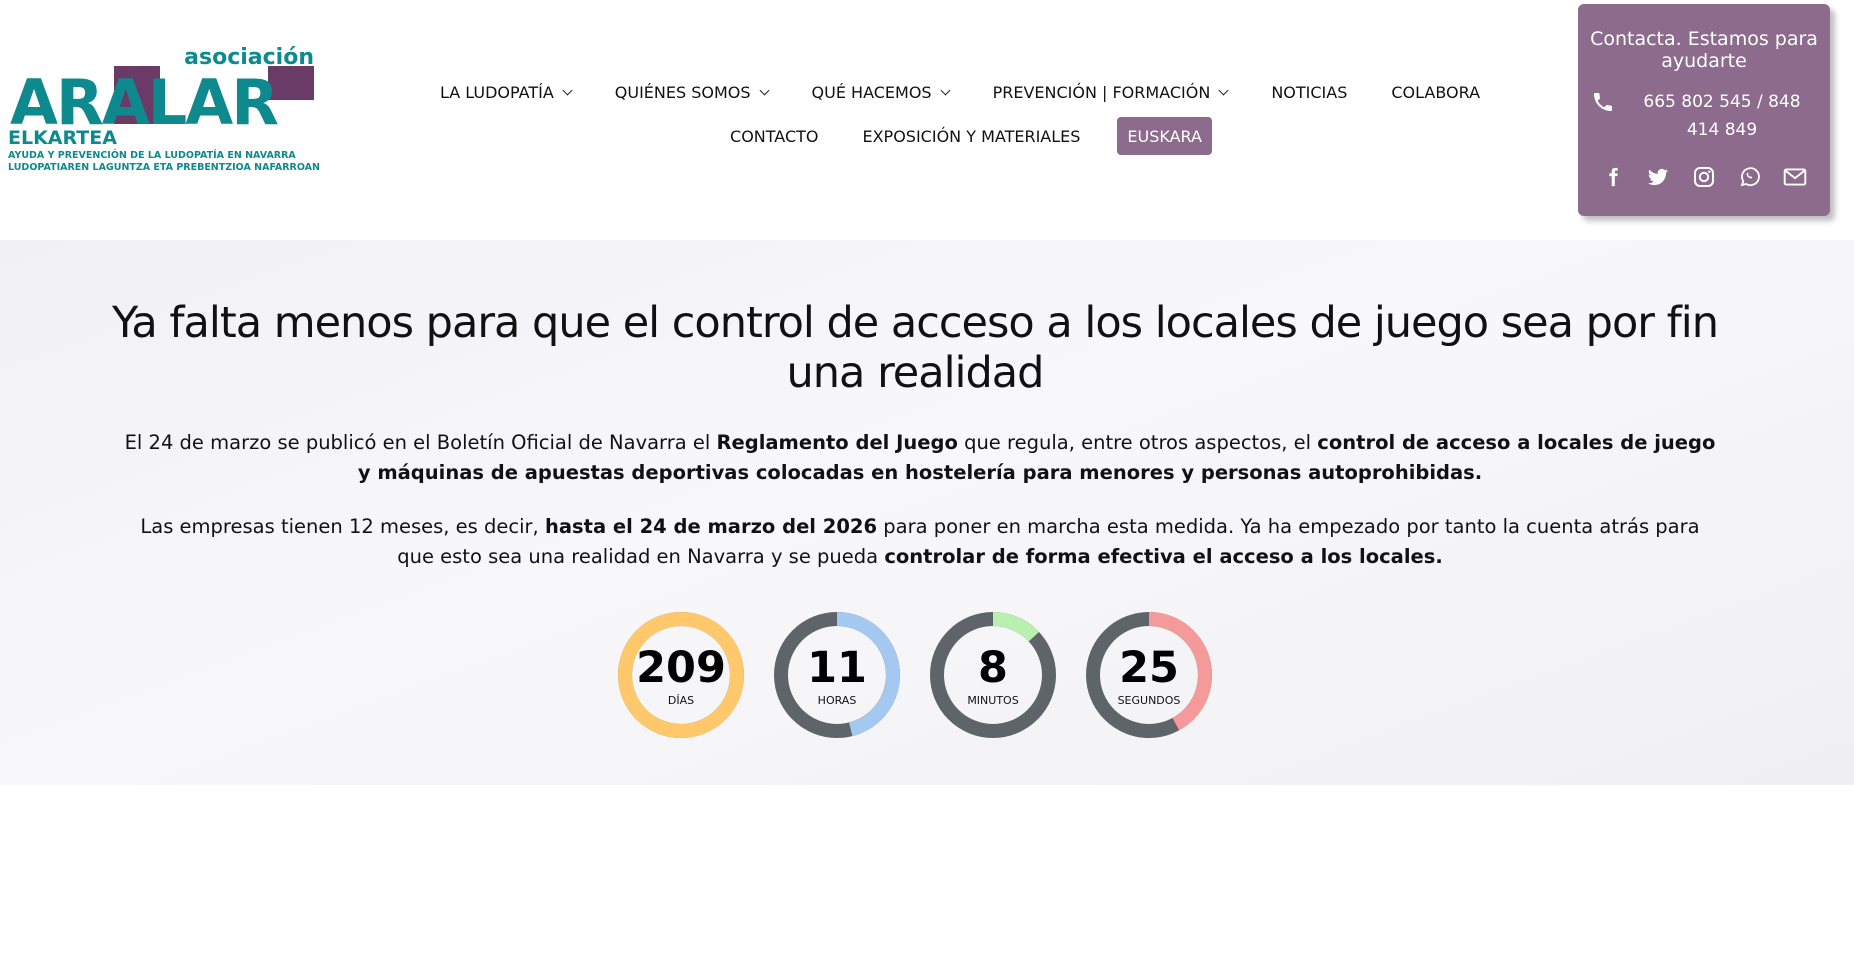 This screenshot has width=1854, height=970. What do you see at coordinates (1309, 92) in the screenshot?
I see `nav-item-noticias: NOTICIAS` at bounding box center [1309, 92].